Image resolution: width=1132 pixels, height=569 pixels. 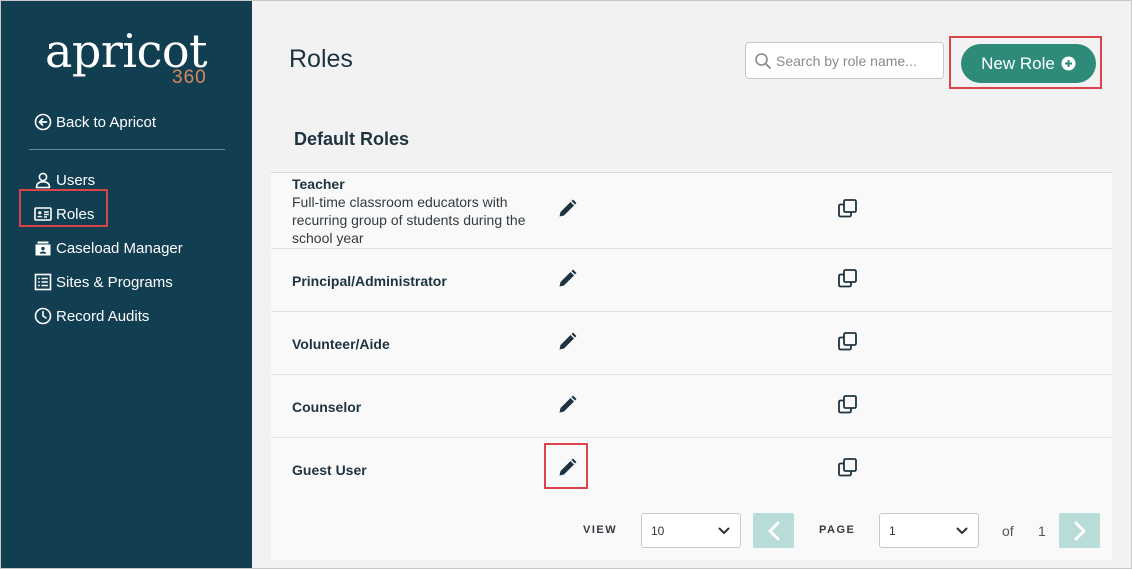 What do you see at coordinates (119, 248) in the screenshot?
I see `sidebar-item-label: Caseload Manager` at bounding box center [119, 248].